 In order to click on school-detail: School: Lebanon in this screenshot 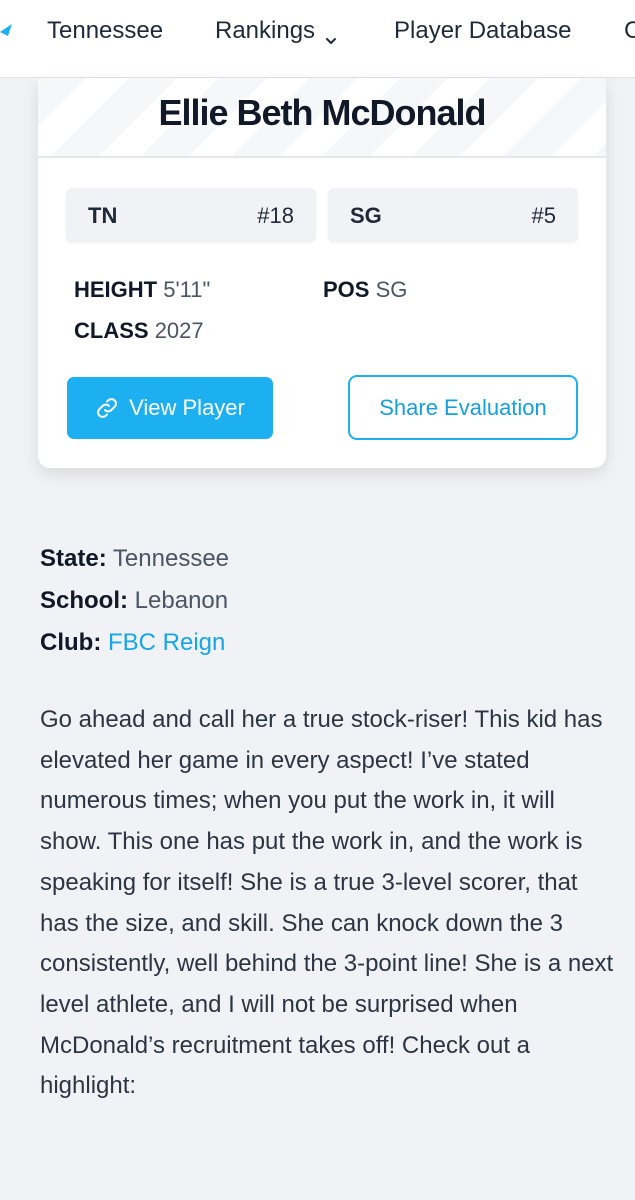, I will do `click(134, 601)`.